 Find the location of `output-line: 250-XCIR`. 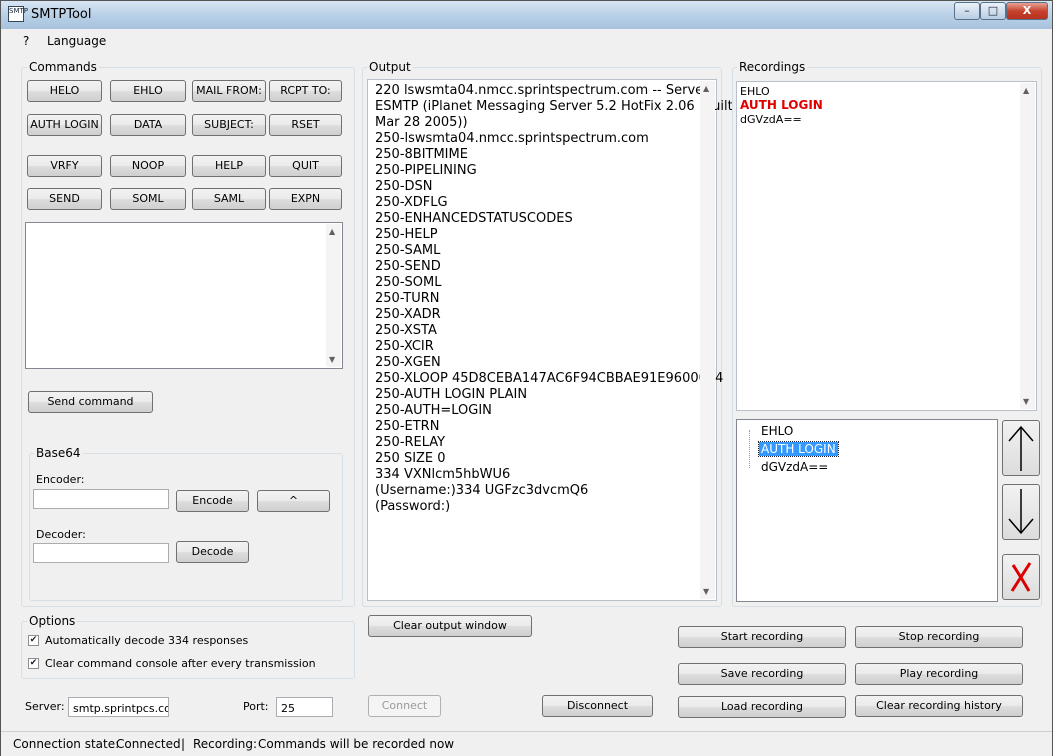

output-line: 250-XCIR is located at coordinates (404, 346).